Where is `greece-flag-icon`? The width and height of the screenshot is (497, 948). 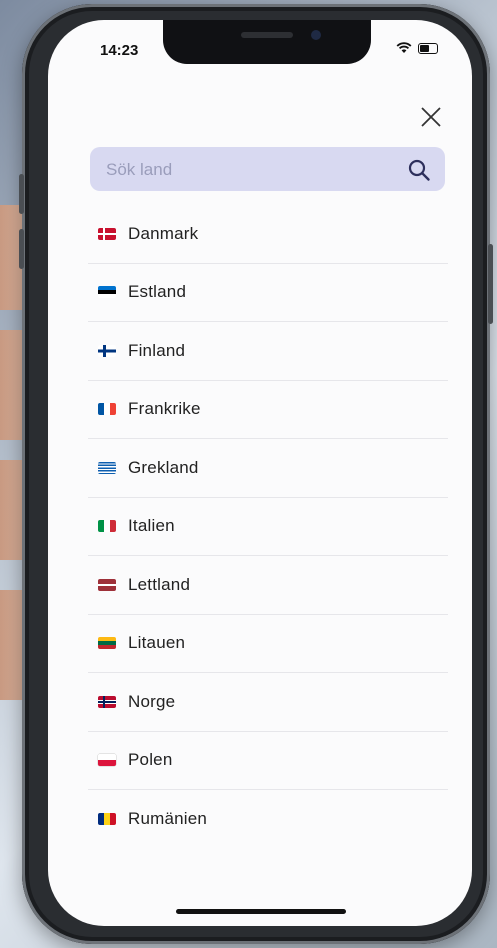
greece-flag-icon is located at coordinates (107, 467).